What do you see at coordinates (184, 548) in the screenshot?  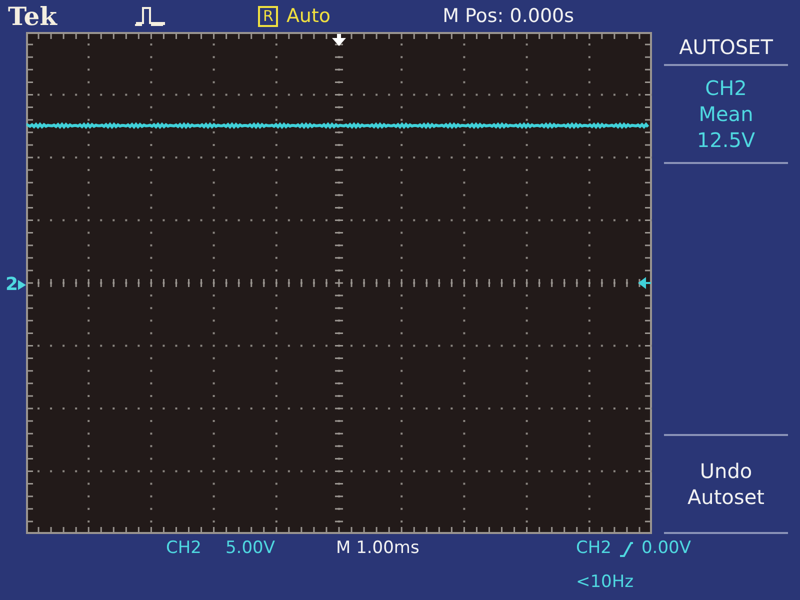 I see `channel-label: CH2` at bounding box center [184, 548].